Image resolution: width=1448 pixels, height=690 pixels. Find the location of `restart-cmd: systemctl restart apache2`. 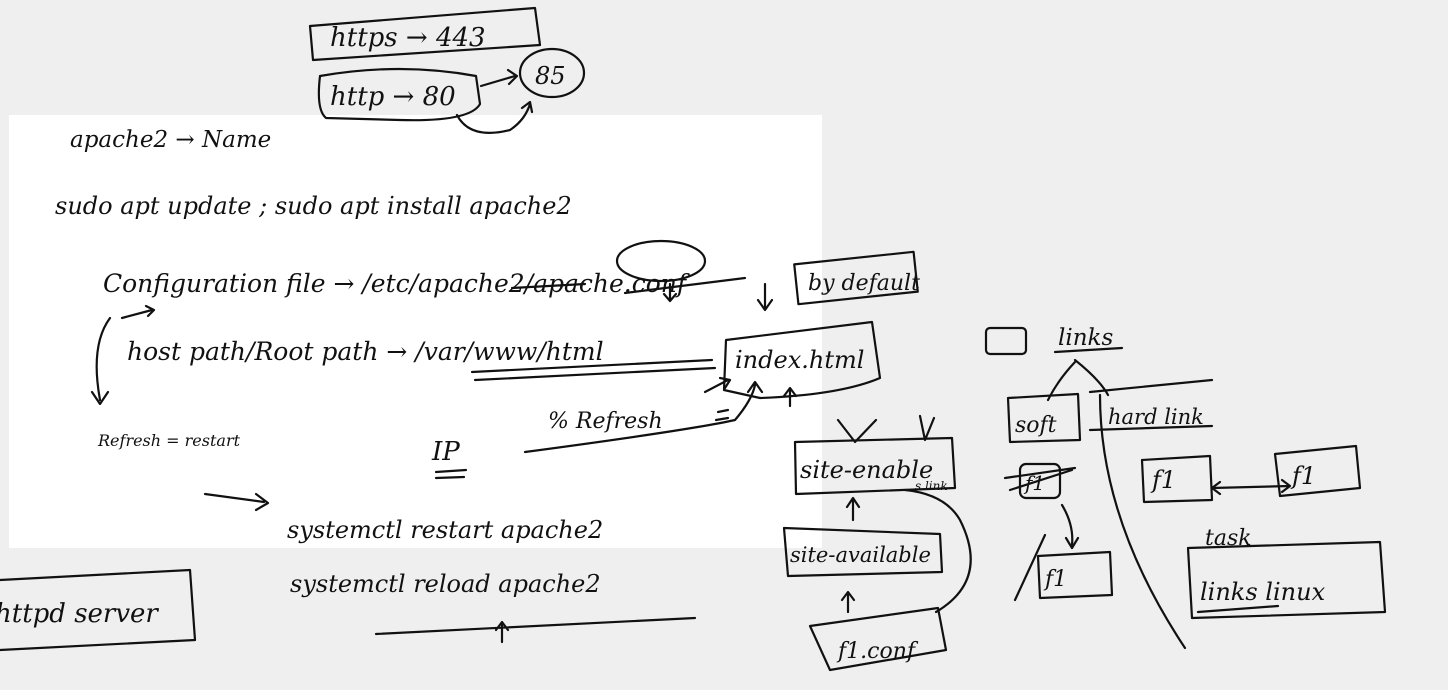

restart-cmd: systemctl restart apache2 is located at coordinates (445, 530).